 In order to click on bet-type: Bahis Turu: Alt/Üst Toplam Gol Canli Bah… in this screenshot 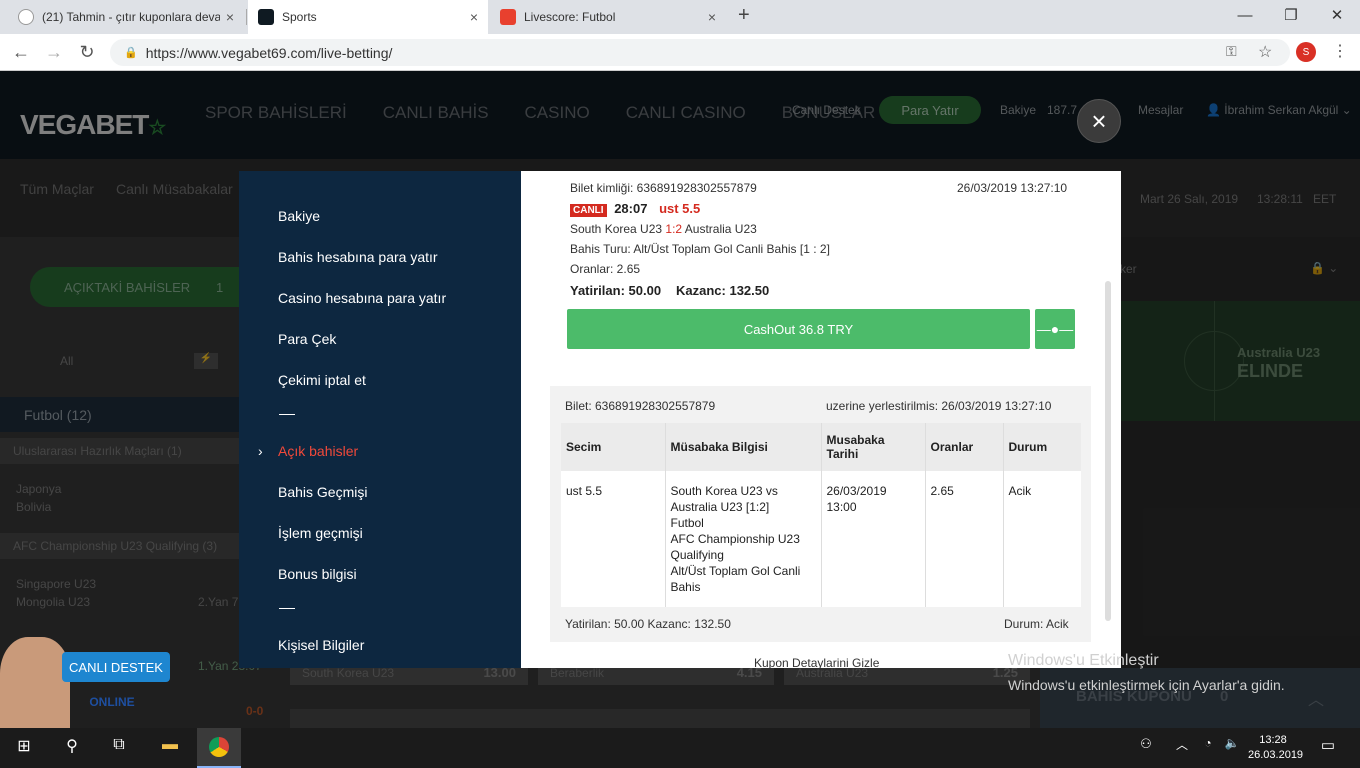, I will do `click(700, 249)`.